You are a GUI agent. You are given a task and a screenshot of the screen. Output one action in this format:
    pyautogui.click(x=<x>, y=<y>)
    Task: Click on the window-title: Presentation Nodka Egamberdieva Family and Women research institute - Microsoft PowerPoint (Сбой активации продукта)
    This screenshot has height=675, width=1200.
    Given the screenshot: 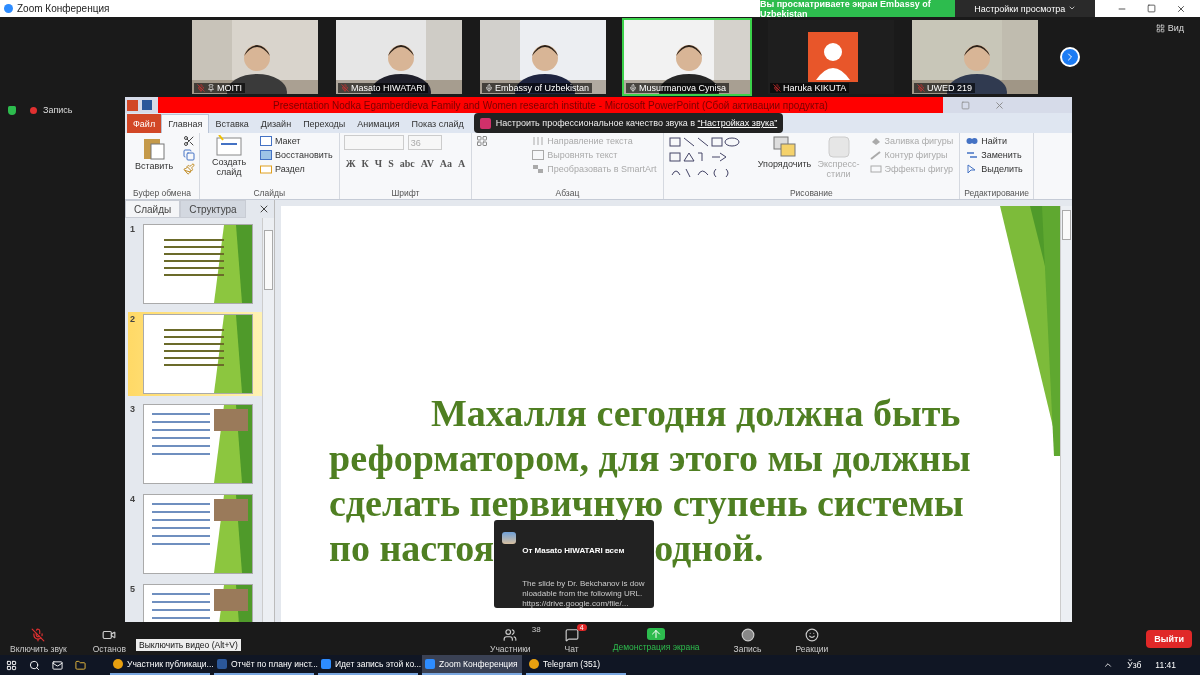 What is the action you would take?
    pyautogui.click(x=550, y=105)
    